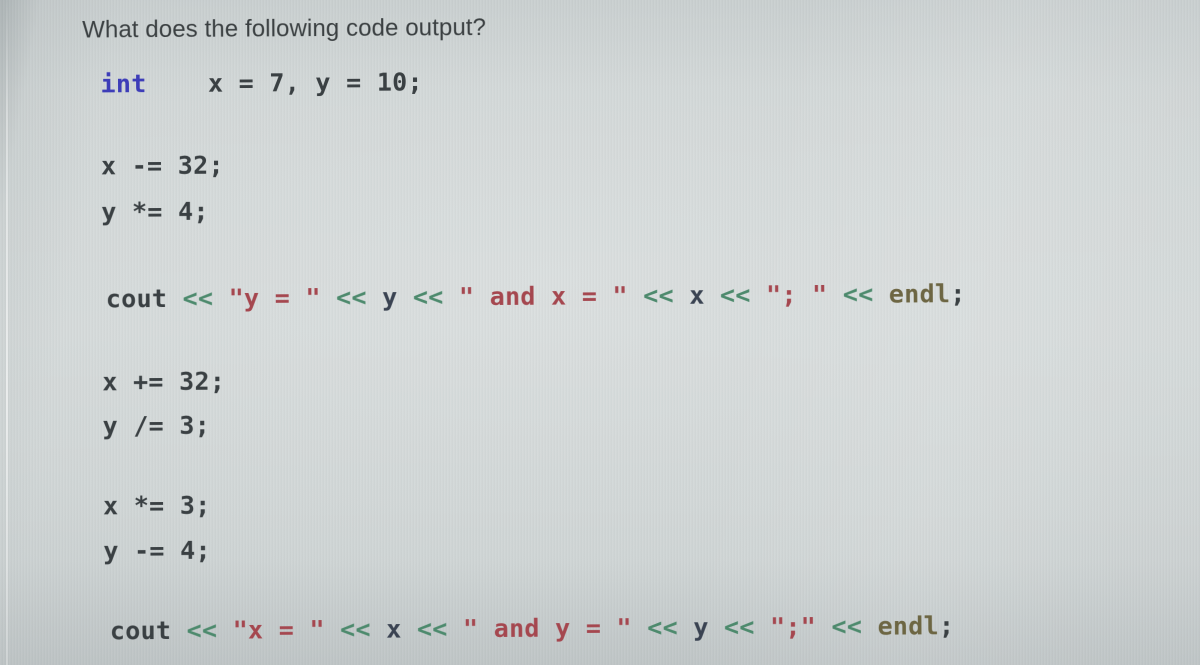  What do you see at coordinates (543, 296) in the screenshot?
I see `code-token-str: " and x = "` at bounding box center [543, 296].